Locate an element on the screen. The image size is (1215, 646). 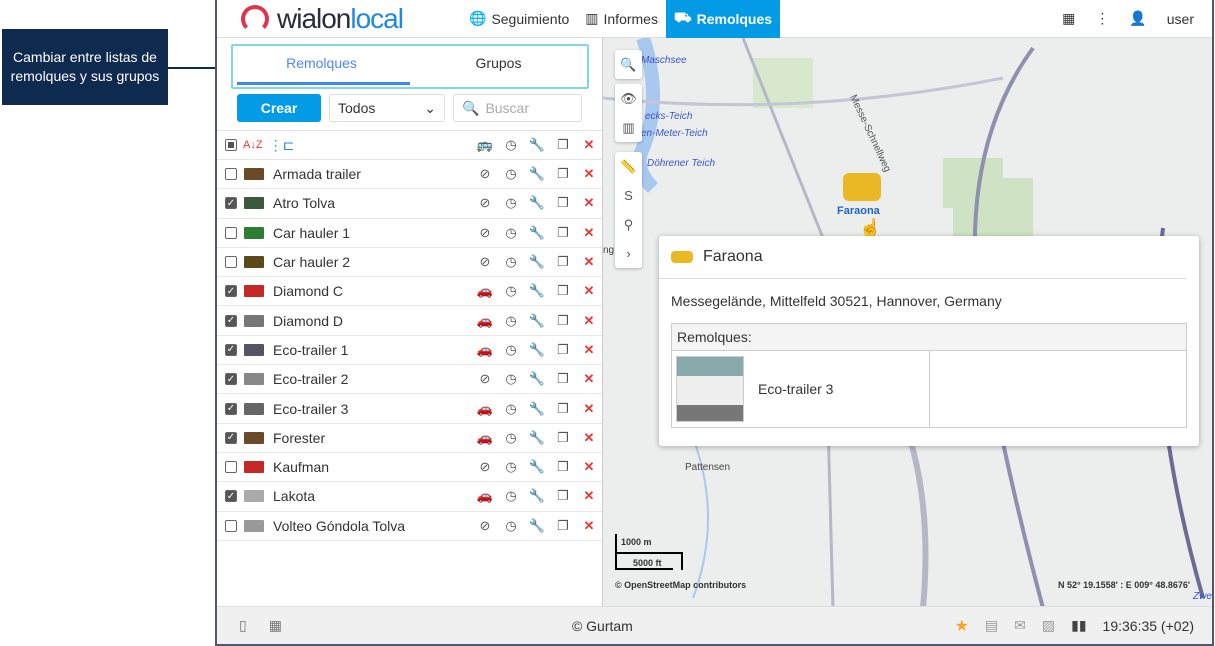
search-input: 🔍 Buscar is located at coordinates (517, 108).